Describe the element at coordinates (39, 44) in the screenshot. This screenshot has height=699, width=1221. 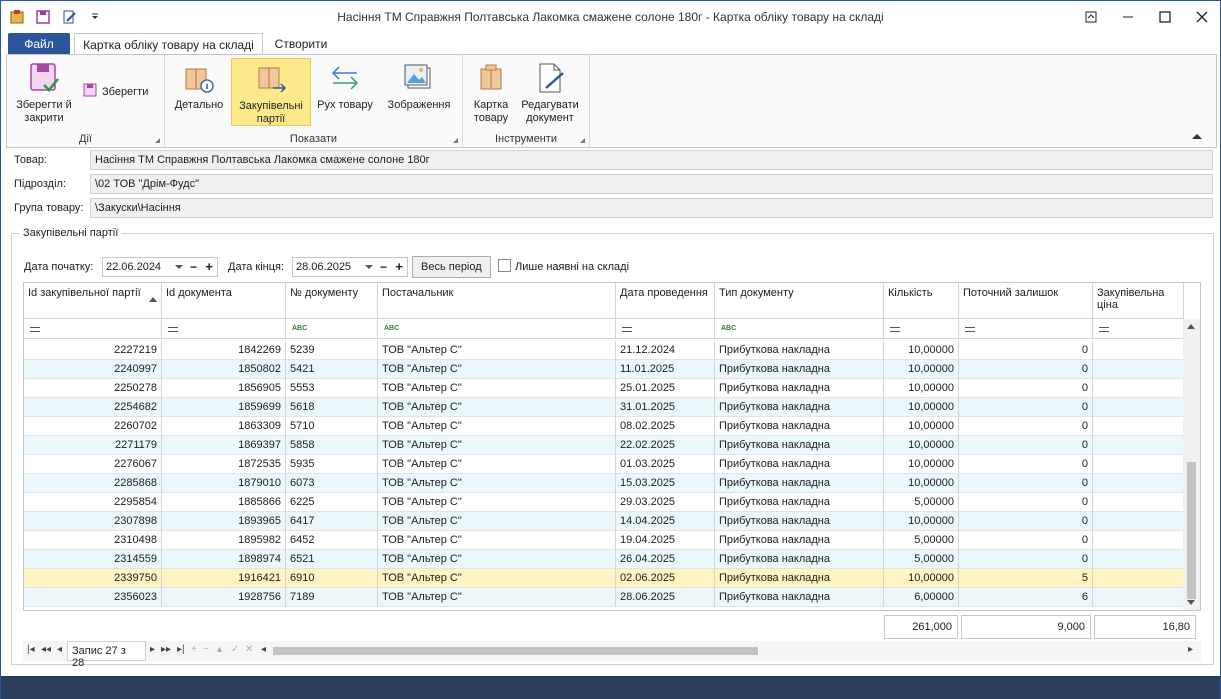
I see `tab-file: Файл` at that location.